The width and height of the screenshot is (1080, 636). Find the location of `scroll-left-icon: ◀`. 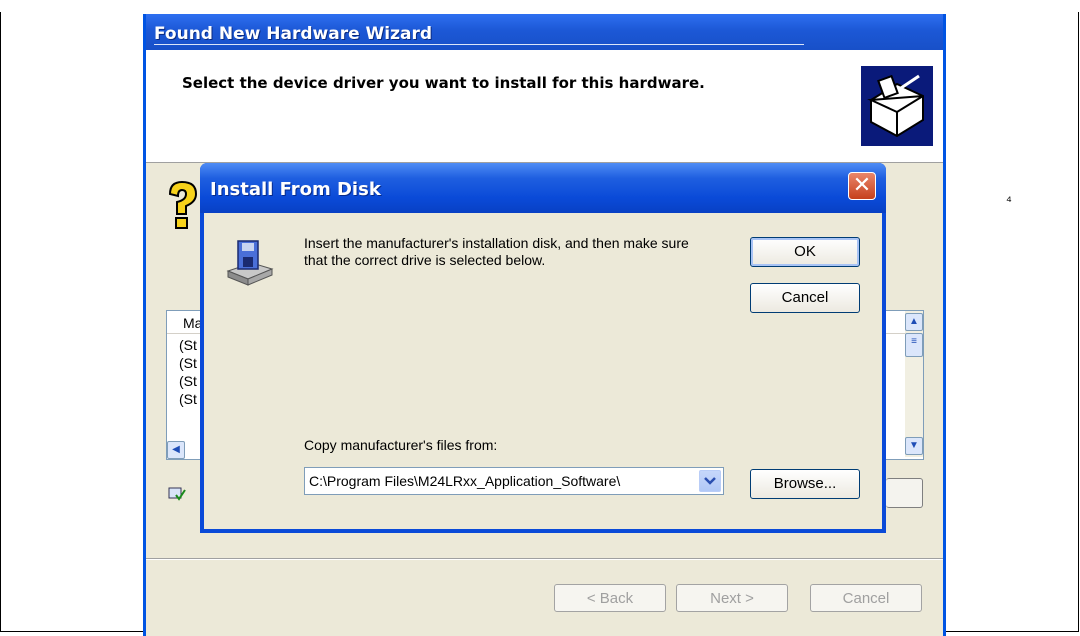

scroll-left-icon: ◀ is located at coordinates (176, 450).